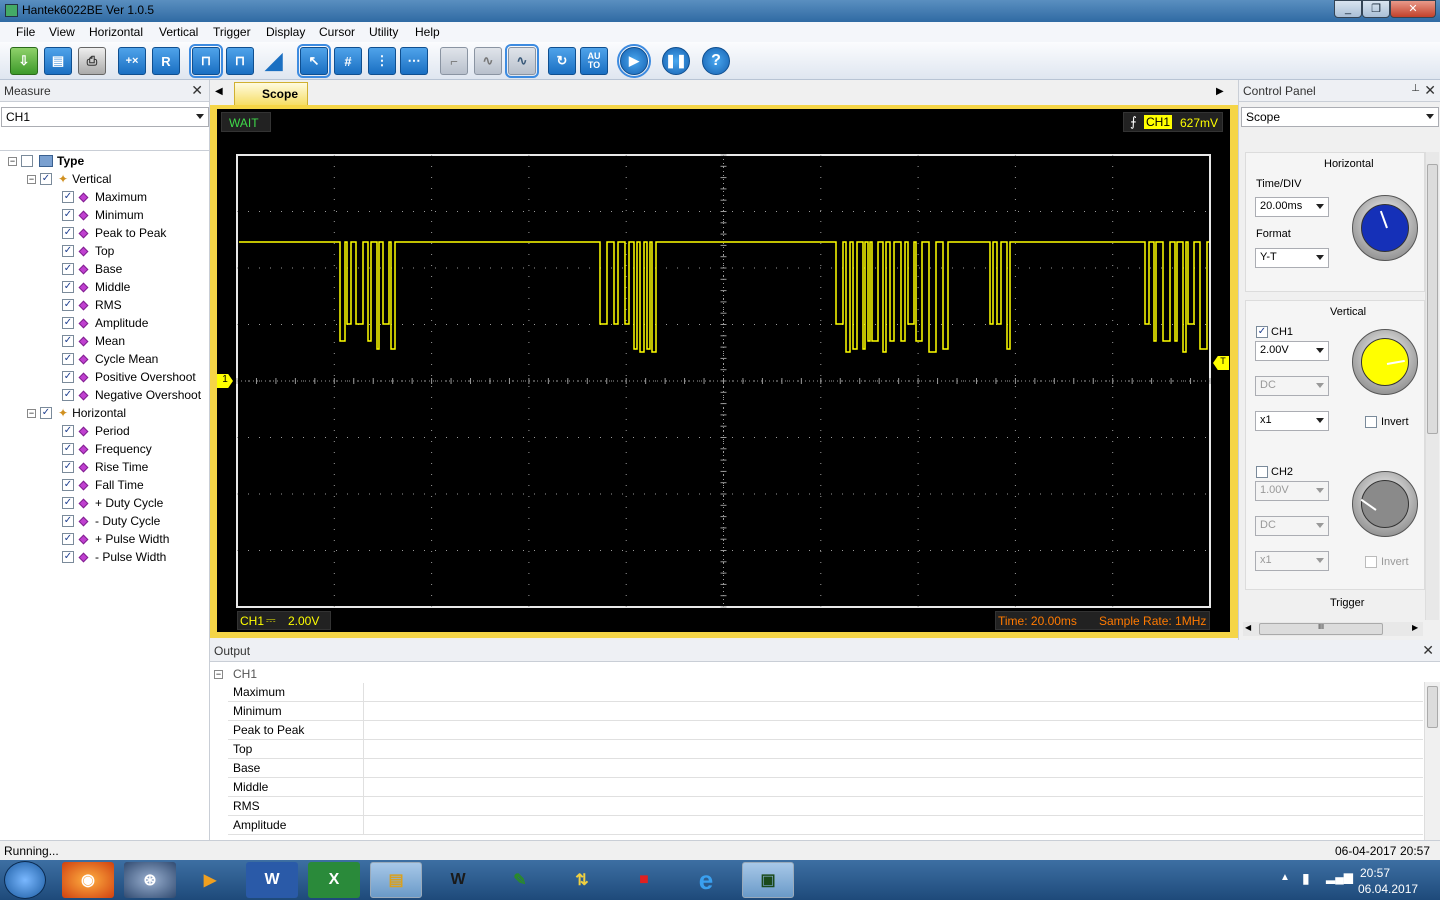  I want to click on output-row: Maximum, so click(825, 692).